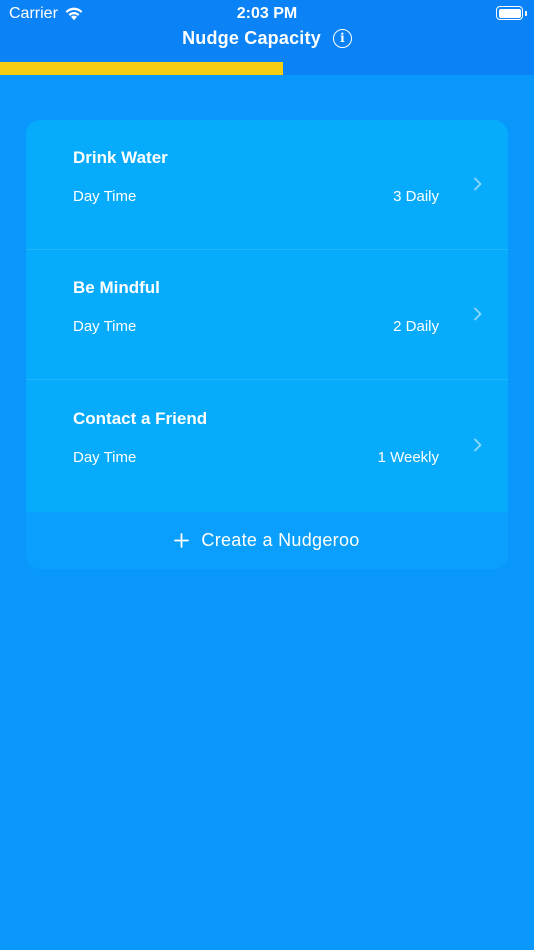 The image size is (534, 950). Describe the element at coordinates (267, 446) in the screenshot. I see `nudge-row-contact-a-friend: Contact a Friend Day Time 1 Weekly` at that location.